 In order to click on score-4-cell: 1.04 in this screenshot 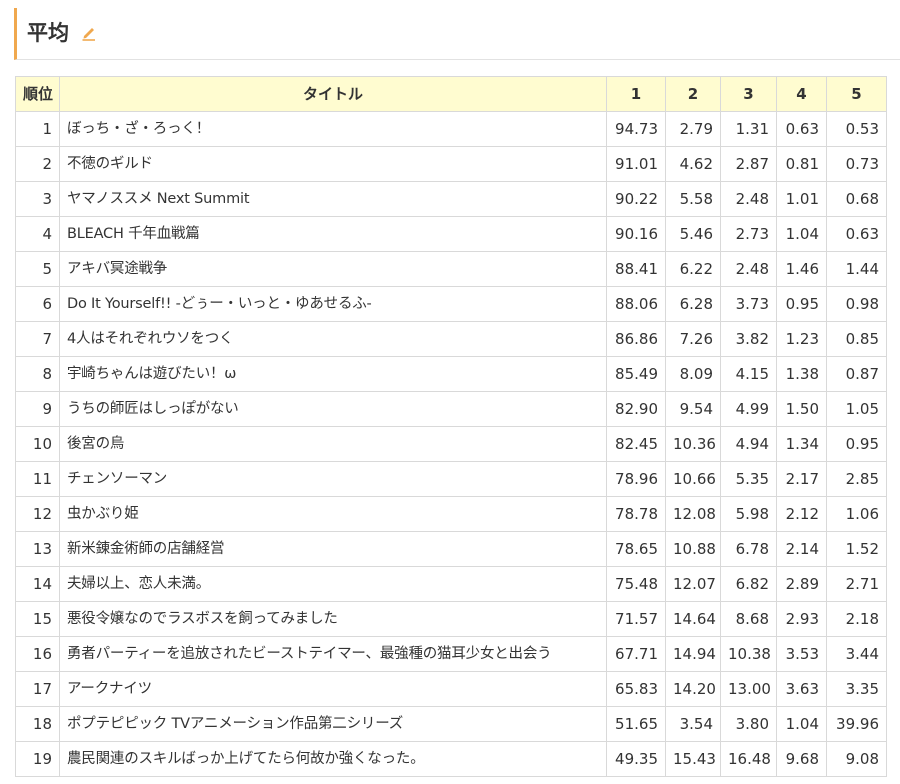, I will do `click(801, 724)`.